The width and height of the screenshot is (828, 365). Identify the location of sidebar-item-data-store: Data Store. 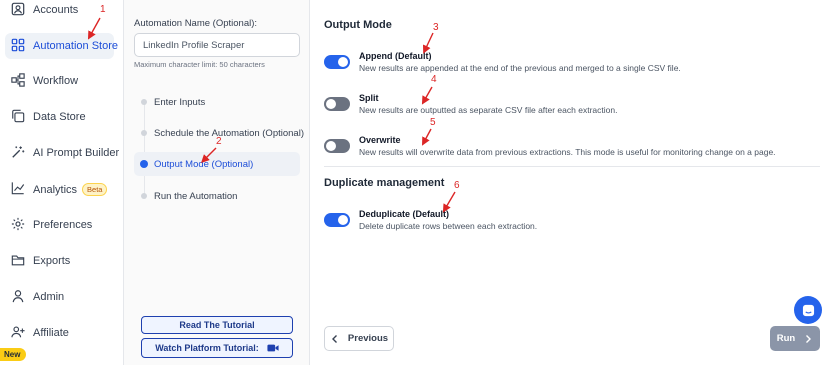
(59, 117).